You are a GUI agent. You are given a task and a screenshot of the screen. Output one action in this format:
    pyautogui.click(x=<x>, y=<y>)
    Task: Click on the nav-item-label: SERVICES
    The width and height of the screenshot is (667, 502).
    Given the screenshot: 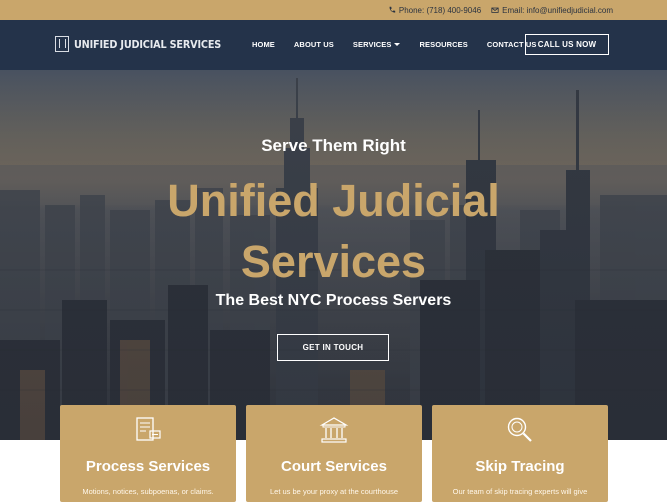 What is the action you would take?
    pyautogui.click(x=372, y=44)
    